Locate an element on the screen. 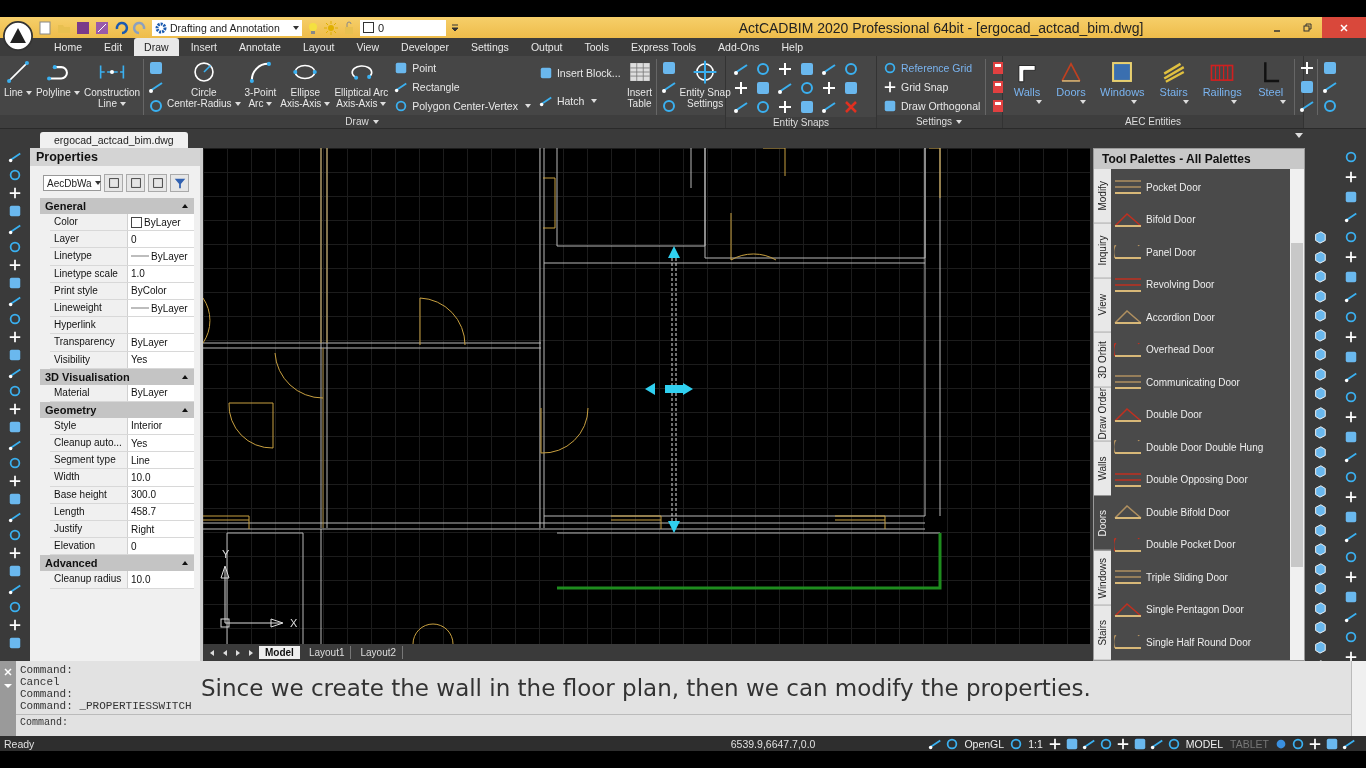 The image size is (1366, 768). layout-tab: Layout1 is located at coordinates (327, 652).